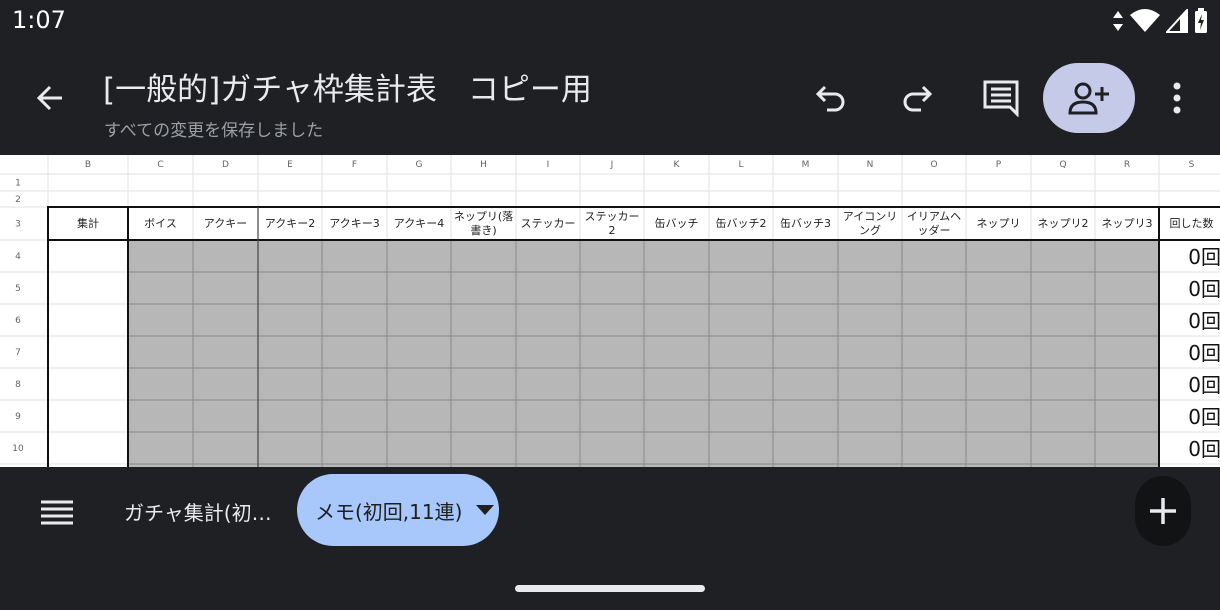  Describe the element at coordinates (18, 200) in the screenshot. I see `row-header-2: 2` at that location.